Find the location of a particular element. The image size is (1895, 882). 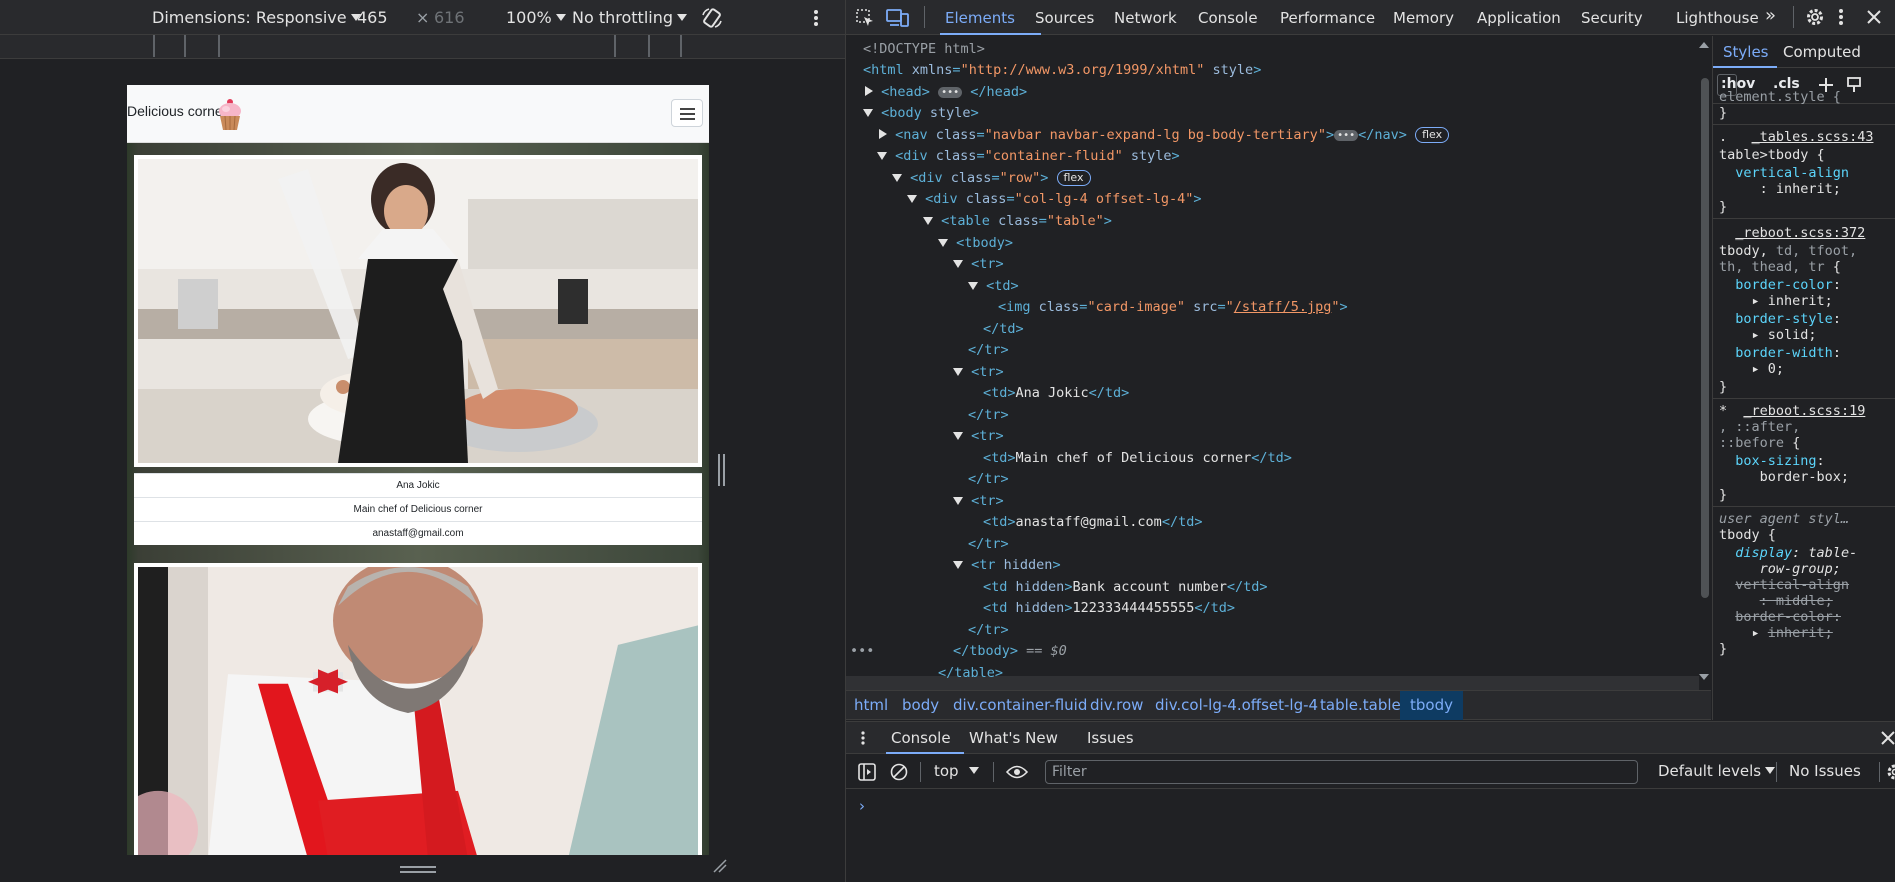

source-link: _reboot.scss:372 is located at coordinates (1800, 233).